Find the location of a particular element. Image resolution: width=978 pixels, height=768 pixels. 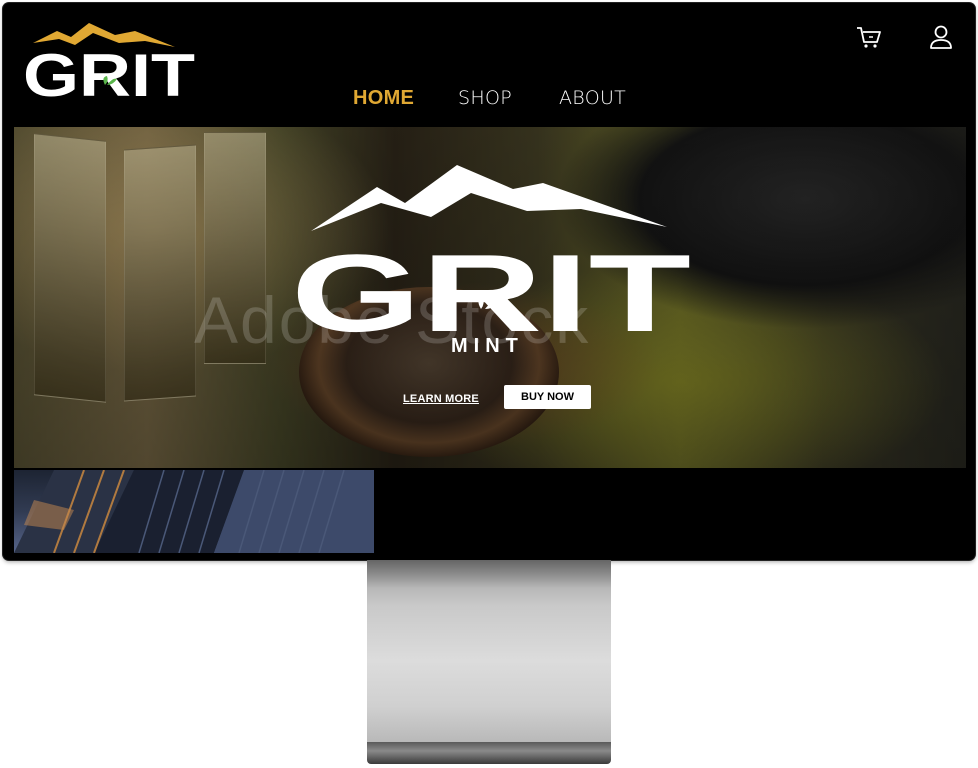

monitor-stand is located at coordinates (489, 651).